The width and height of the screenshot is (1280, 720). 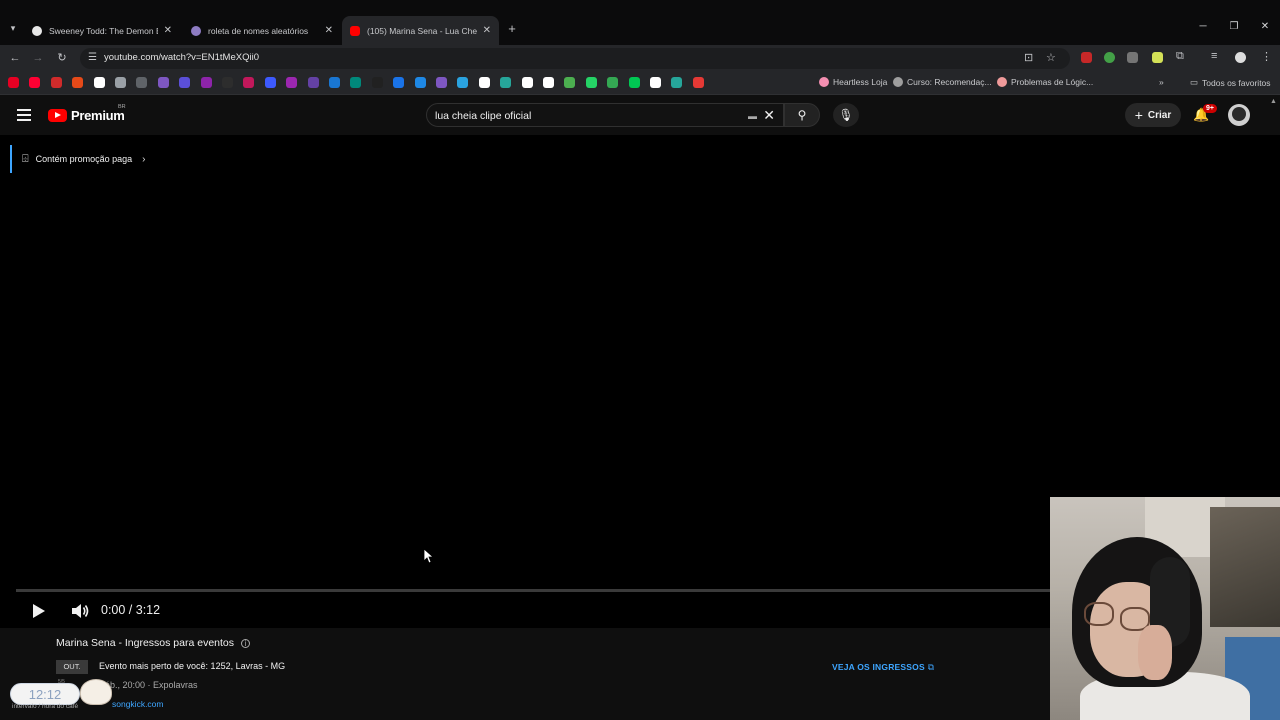 What do you see at coordinates (1153, 115) in the screenshot?
I see `create-button: + Criar` at bounding box center [1153, 115].